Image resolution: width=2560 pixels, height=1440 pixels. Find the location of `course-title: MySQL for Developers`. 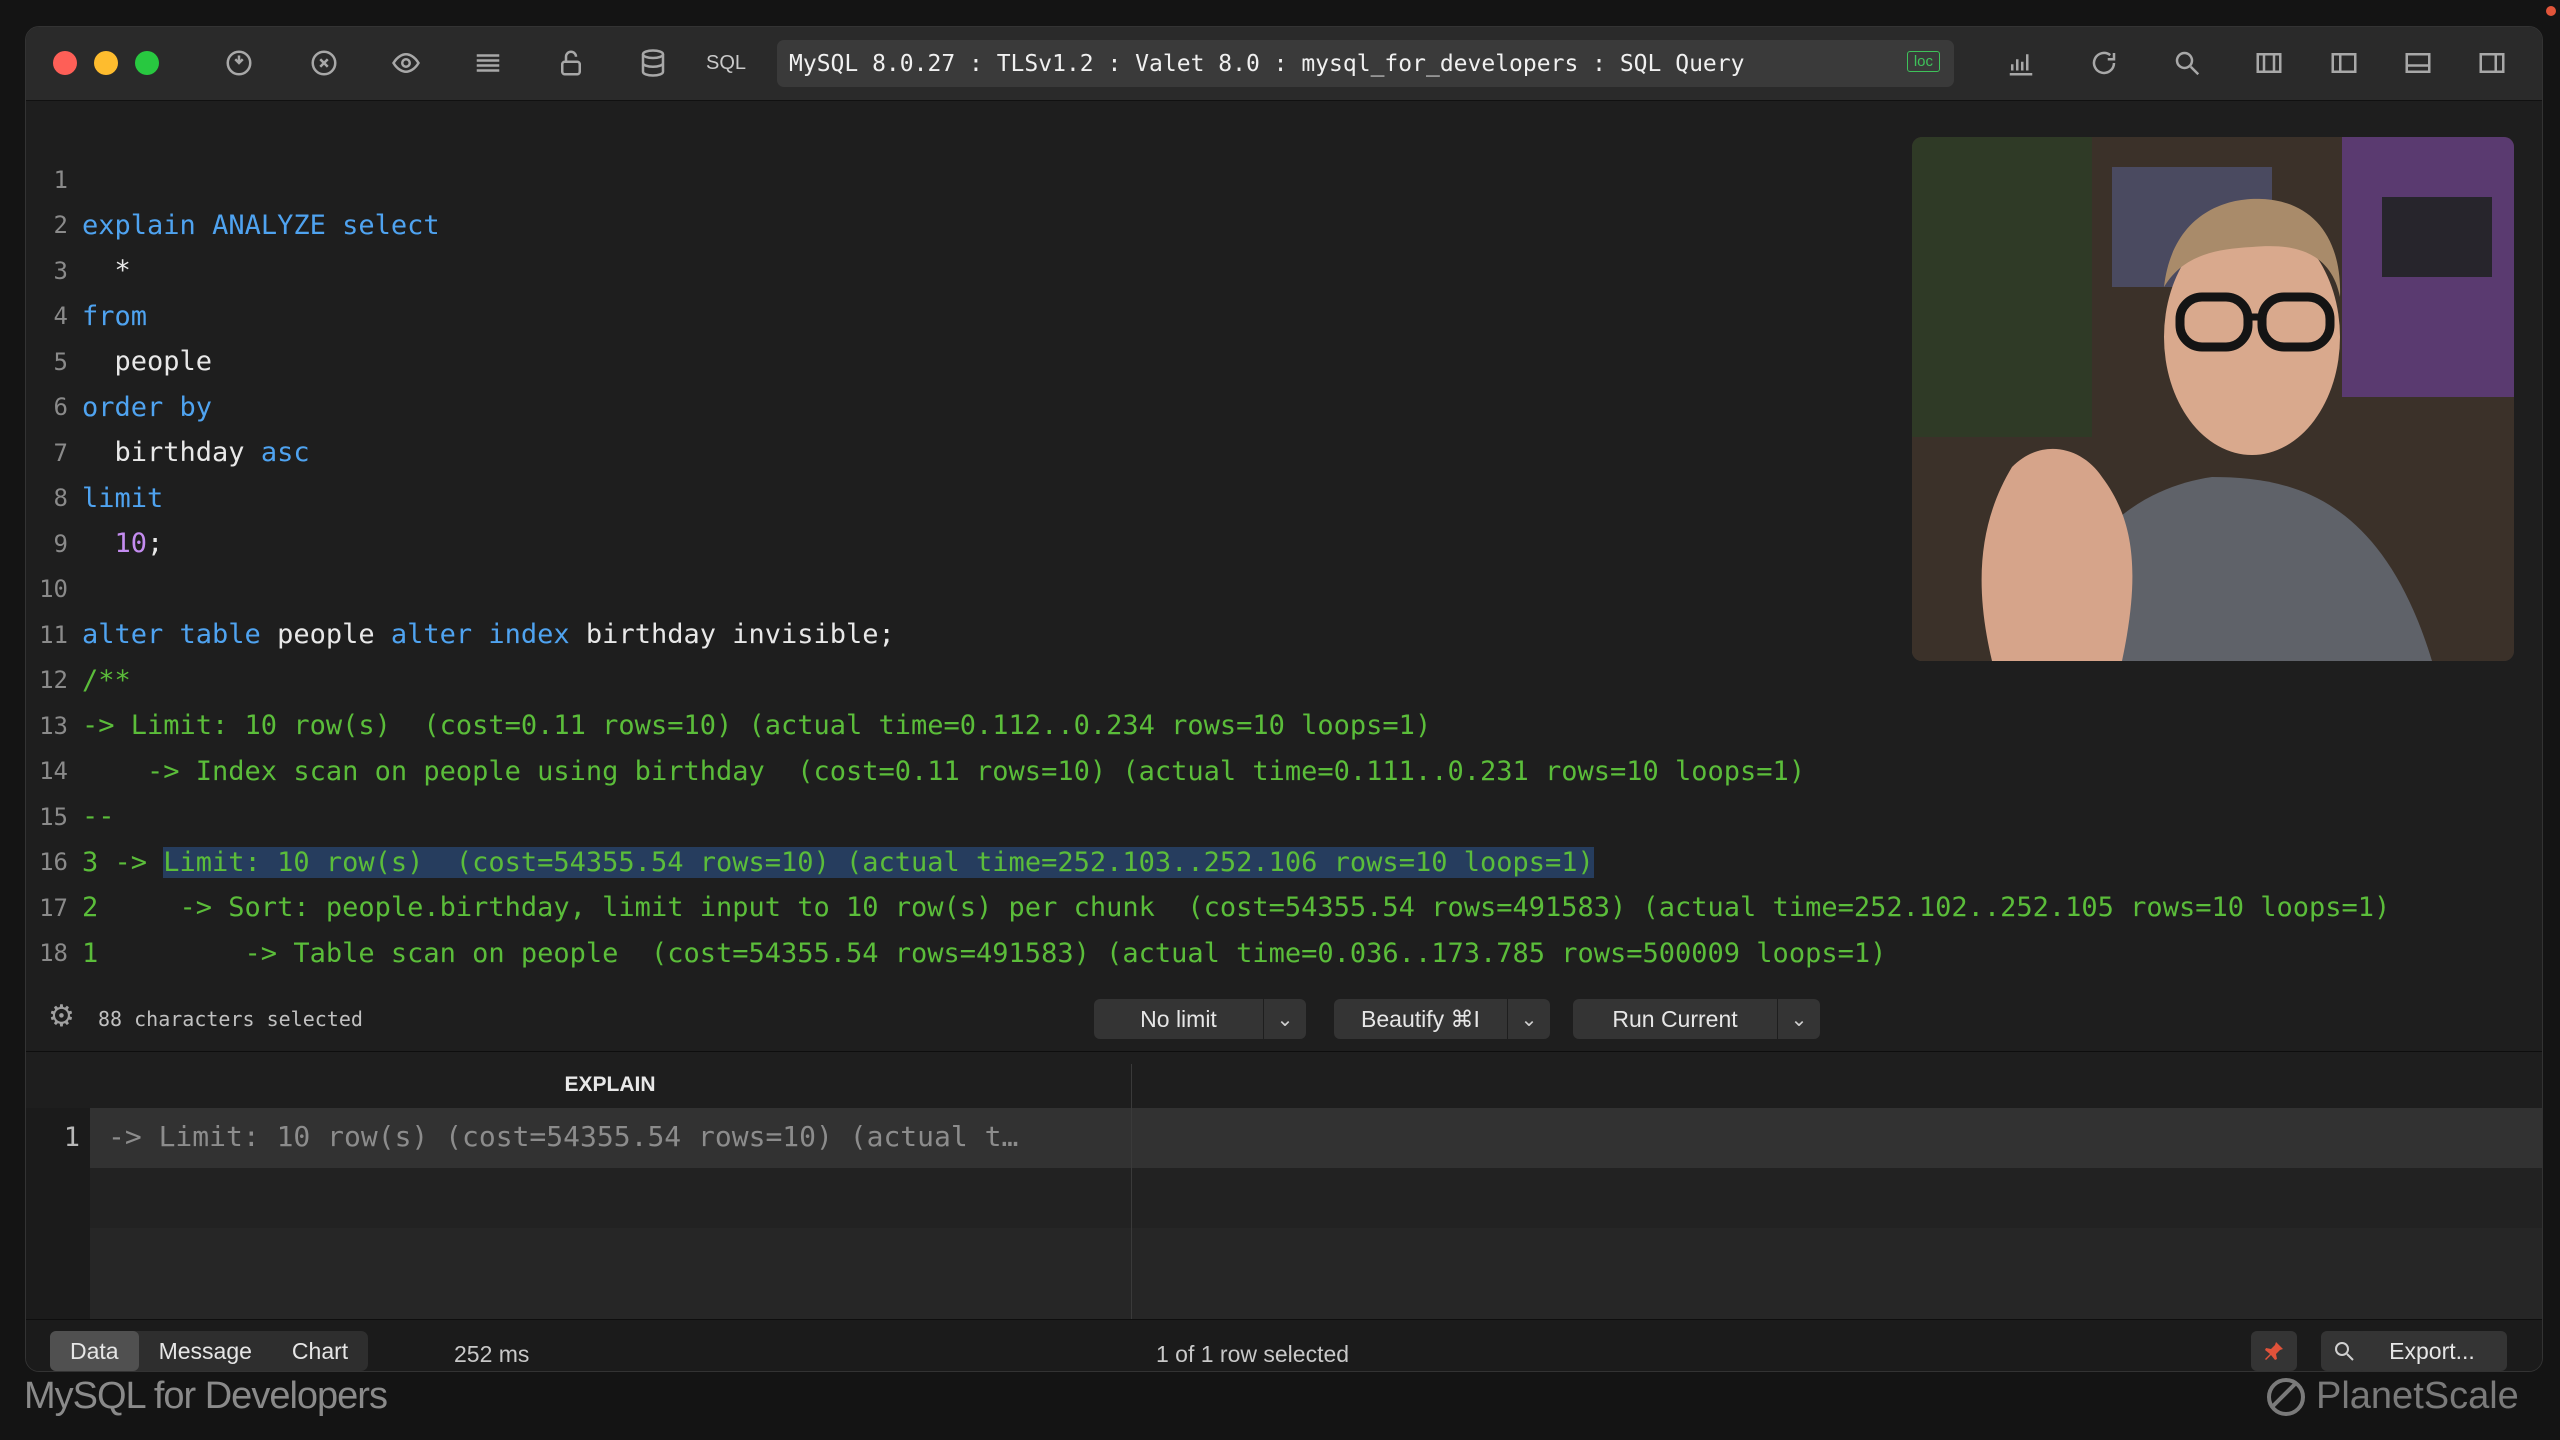

course-title: MySQL for Developers is located at coordinates (206, 1396).